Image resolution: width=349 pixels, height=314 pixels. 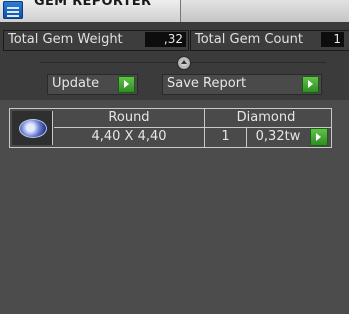 I want to click on total-gem-weight-value: ,32, so click(x=165, y=39).